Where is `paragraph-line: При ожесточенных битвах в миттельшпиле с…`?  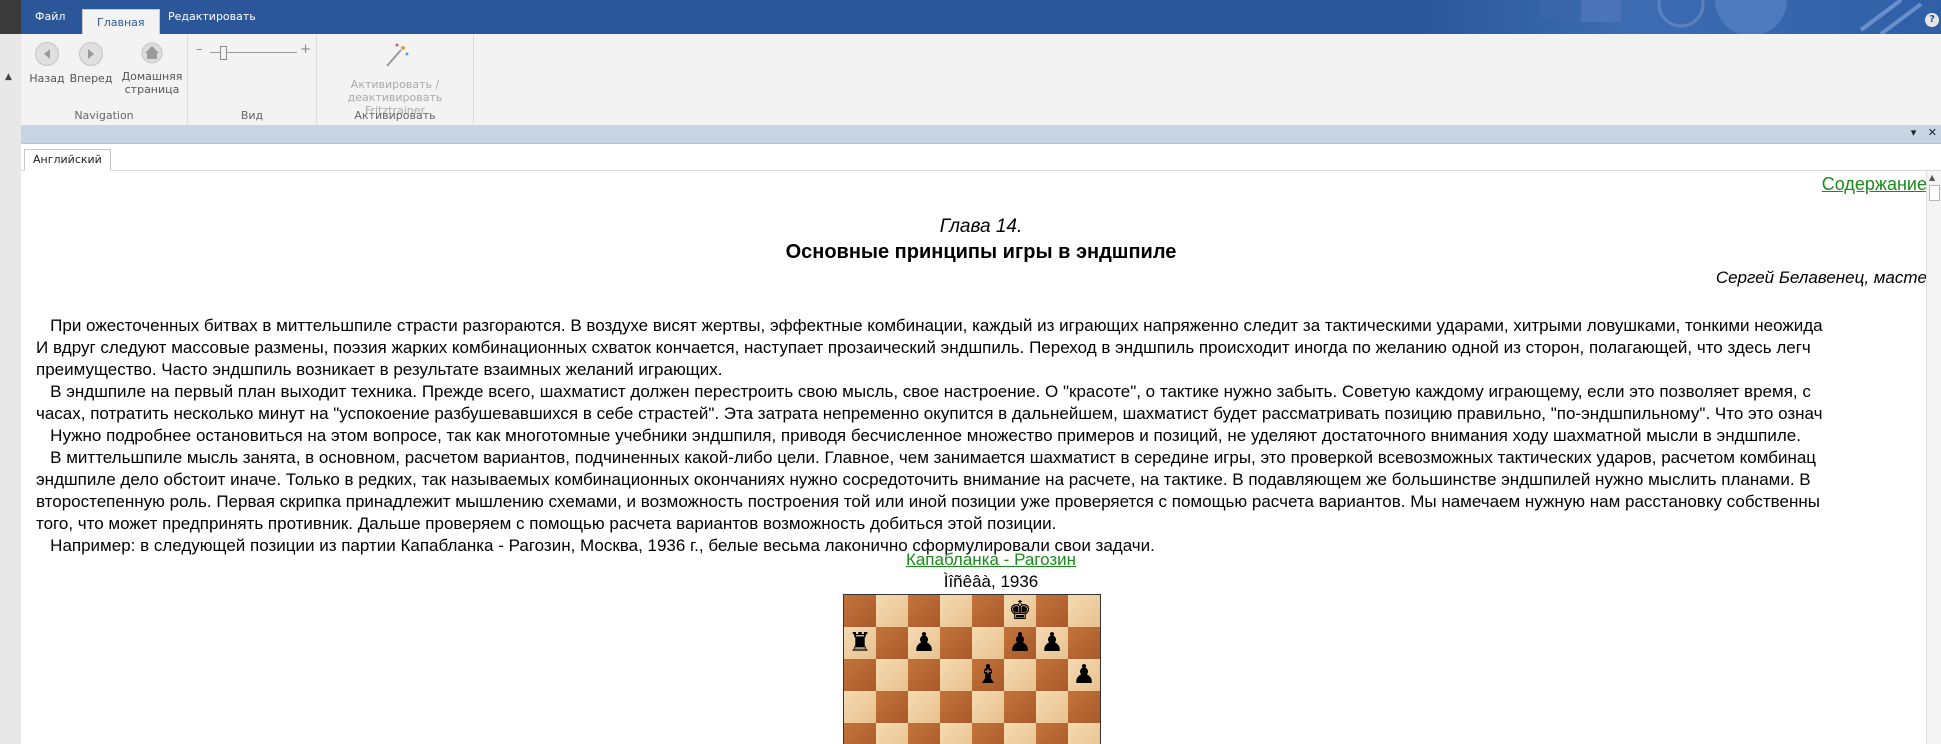
paragraph-line: При ожесточенных битвах в миттельшпиле с… is located at coordinates (929, 325).